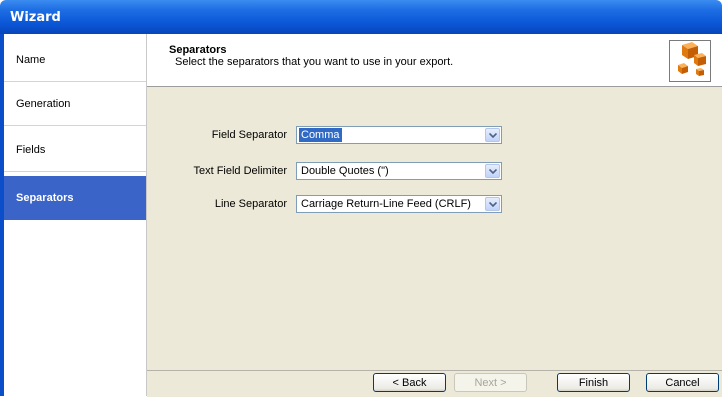 The image size is (722, 397). What do you see at coordinates (386, 204) in the screenshot?
I see `line-separator-value: Carriage Return-Line Feed (CRLF)` at bounding box center [386, 204].